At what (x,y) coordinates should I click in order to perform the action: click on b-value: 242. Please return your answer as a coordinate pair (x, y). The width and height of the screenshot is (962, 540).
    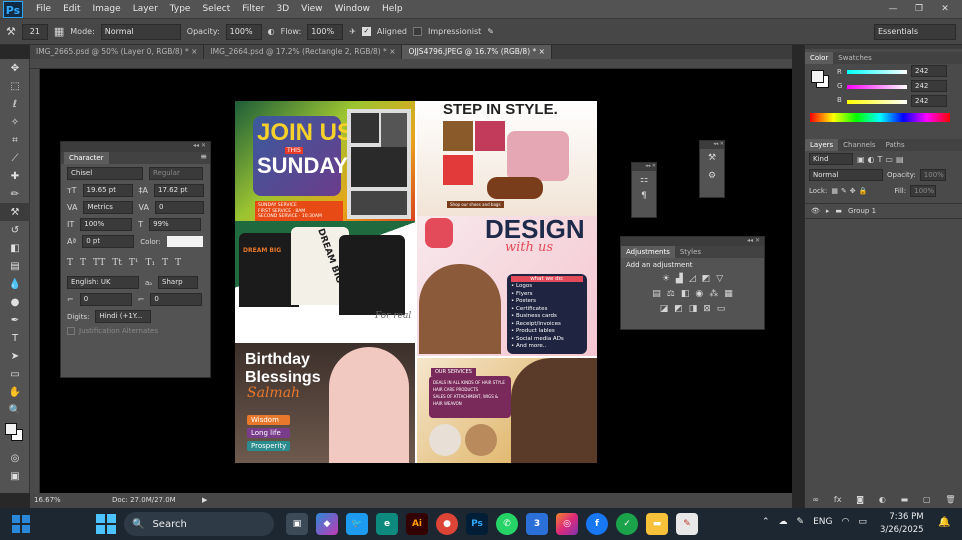
    Looking at the image, I should click on (929, 101).